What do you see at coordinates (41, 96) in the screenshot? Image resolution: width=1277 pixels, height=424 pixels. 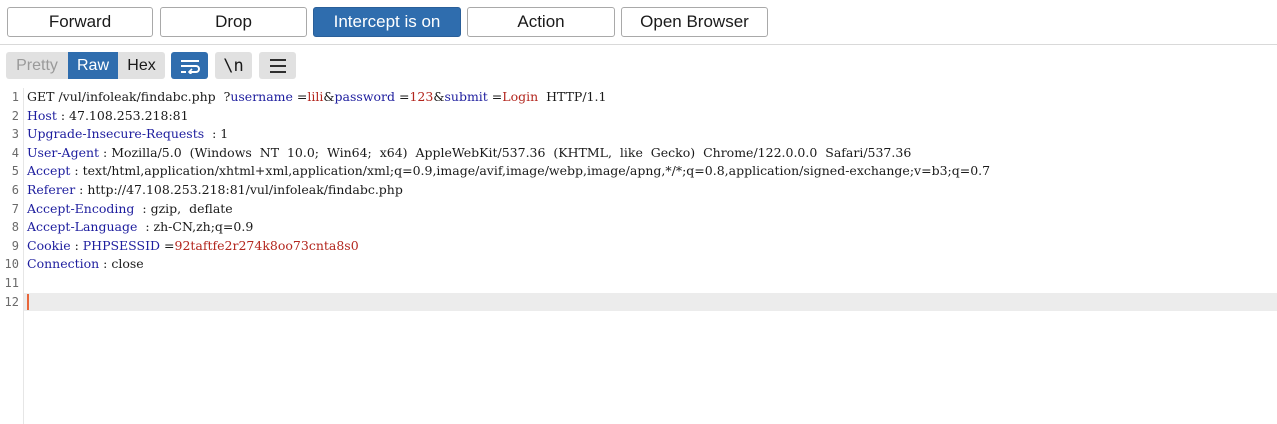 I see `http-method: GET` at bounding box center [41, 96].